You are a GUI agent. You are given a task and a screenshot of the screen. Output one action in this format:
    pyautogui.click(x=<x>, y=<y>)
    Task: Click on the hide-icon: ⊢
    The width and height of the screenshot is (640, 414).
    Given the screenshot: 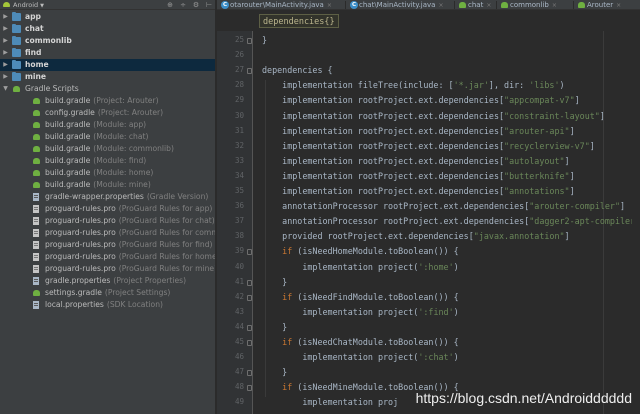 What is the action you would take?
    pyautogui.click(x=209, y=5)
    